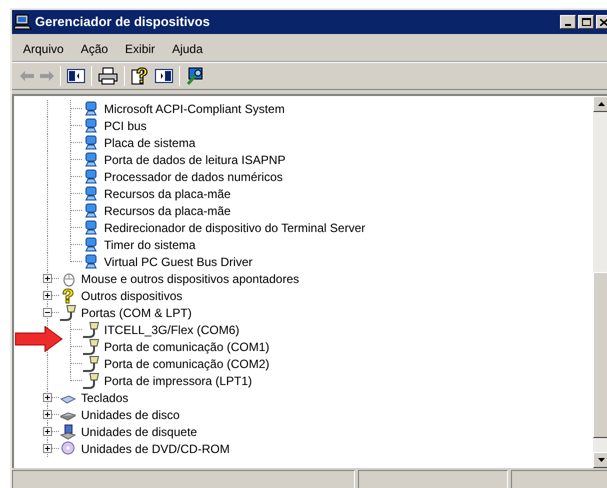 The height and width of the screenshot is (488, 607). What do you see at coordinates (122, 22) in the screenshot?
I see `window-title: Gerenciador de dispositivos` at bounding box center [122, 22].